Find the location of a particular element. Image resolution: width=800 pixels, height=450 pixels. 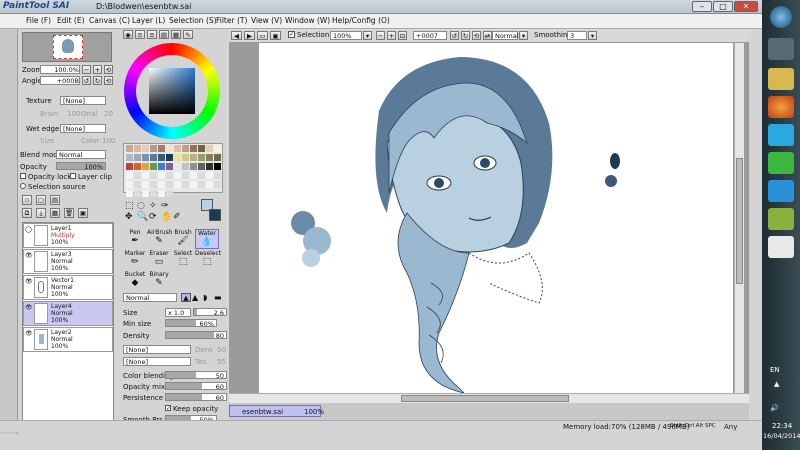

size-slider: 2.6 is located at coordinates (210, 312).